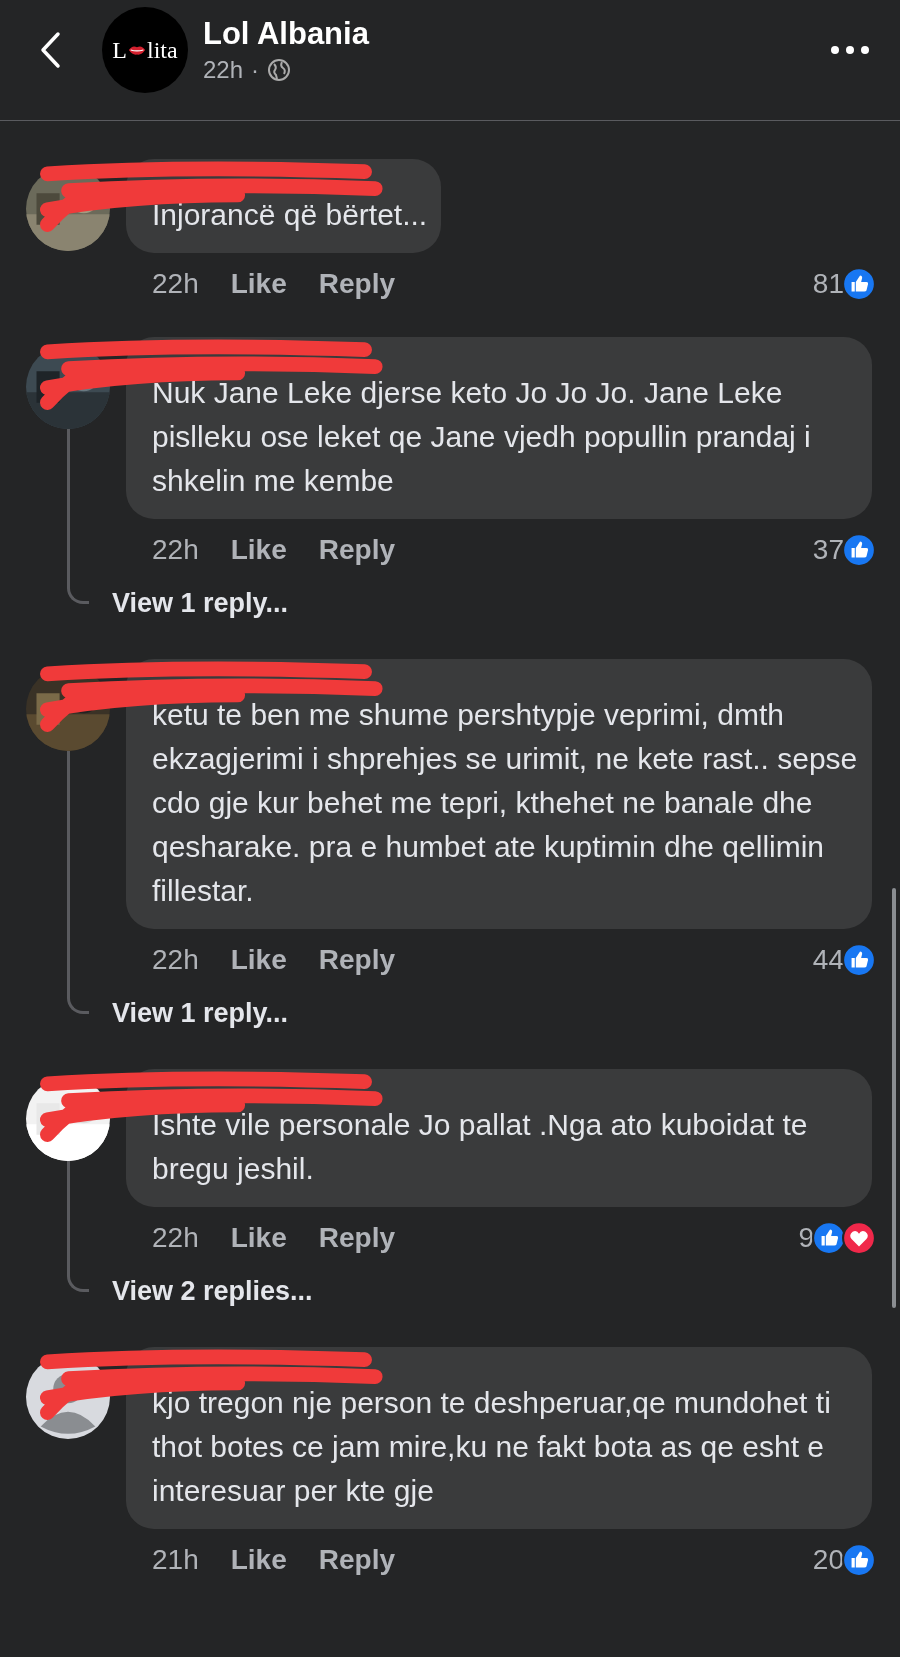 Image resolution: width=900 pixels, height=1657 pixels. I want to click on comment-time: 21h, so click(175, 1560).